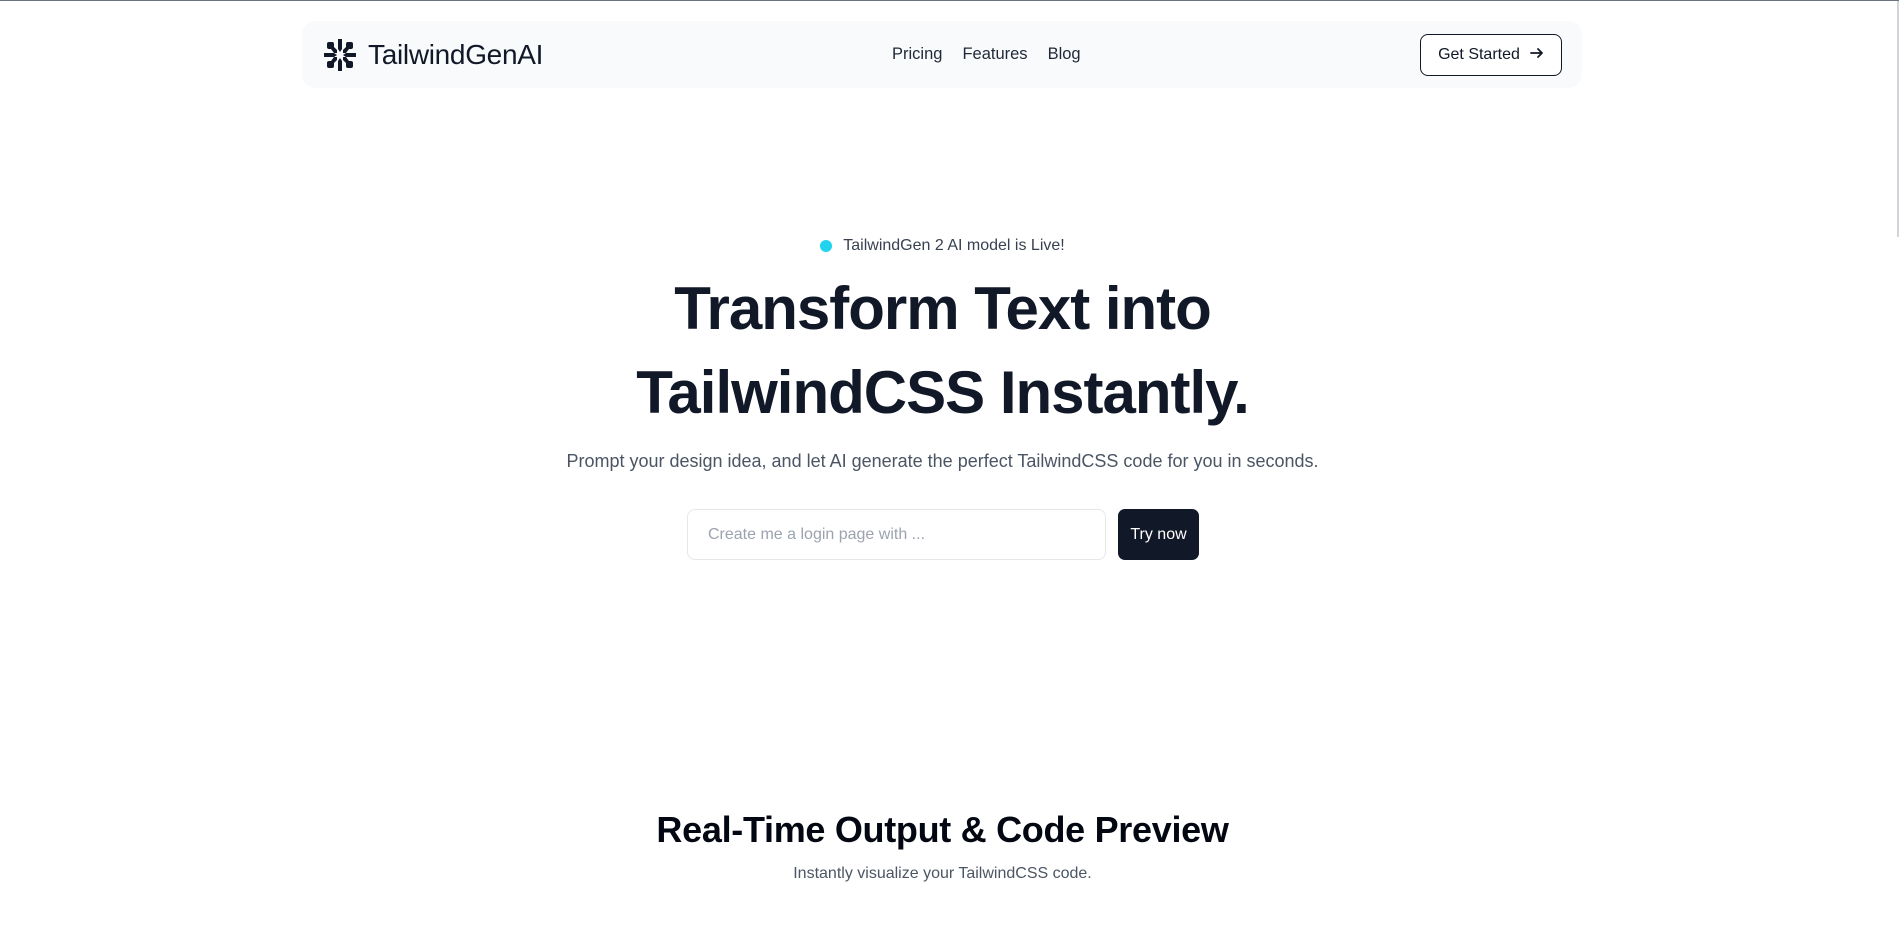 This screenshot has width=1899, height=952. I want to click on prompt-input, so click(896, 534).